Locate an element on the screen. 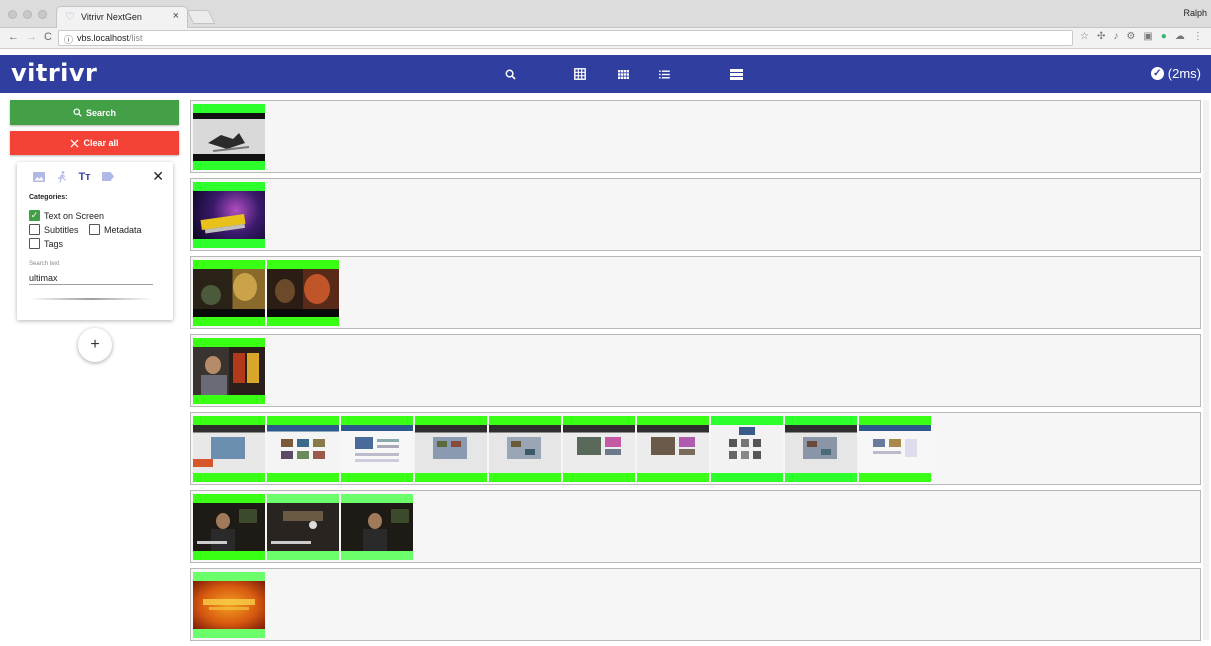  clear-all-button: Clear all is located at coordinates (94, 143).